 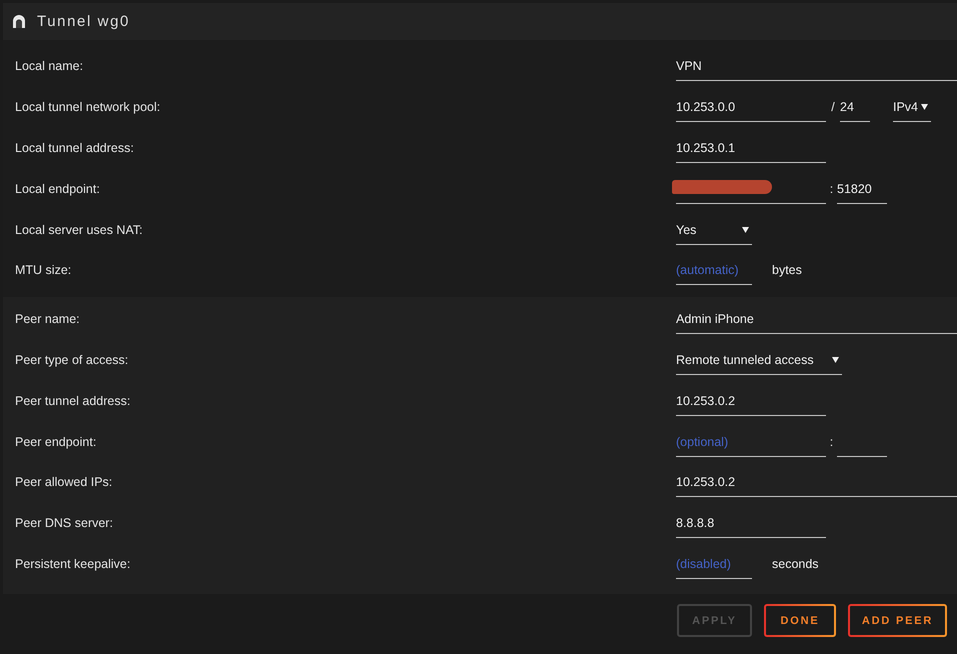 I want to click on unit-label: seconds, so click(x=795, y=563).